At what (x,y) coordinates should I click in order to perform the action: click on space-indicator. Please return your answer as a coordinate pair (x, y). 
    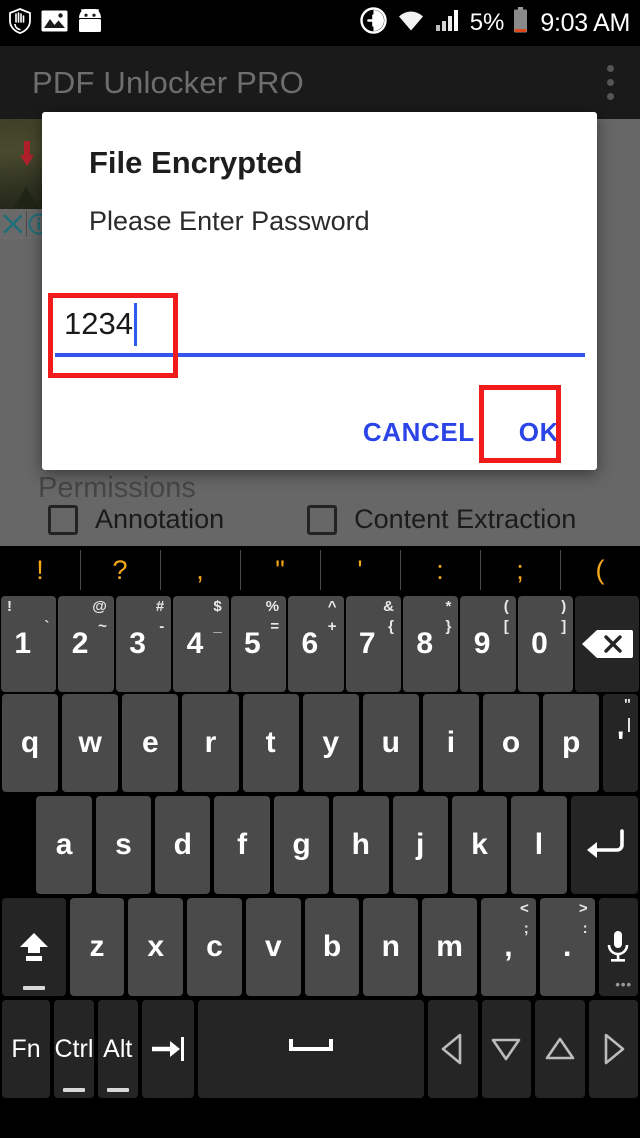
    Looking at the image, I should click on (311, 1045).